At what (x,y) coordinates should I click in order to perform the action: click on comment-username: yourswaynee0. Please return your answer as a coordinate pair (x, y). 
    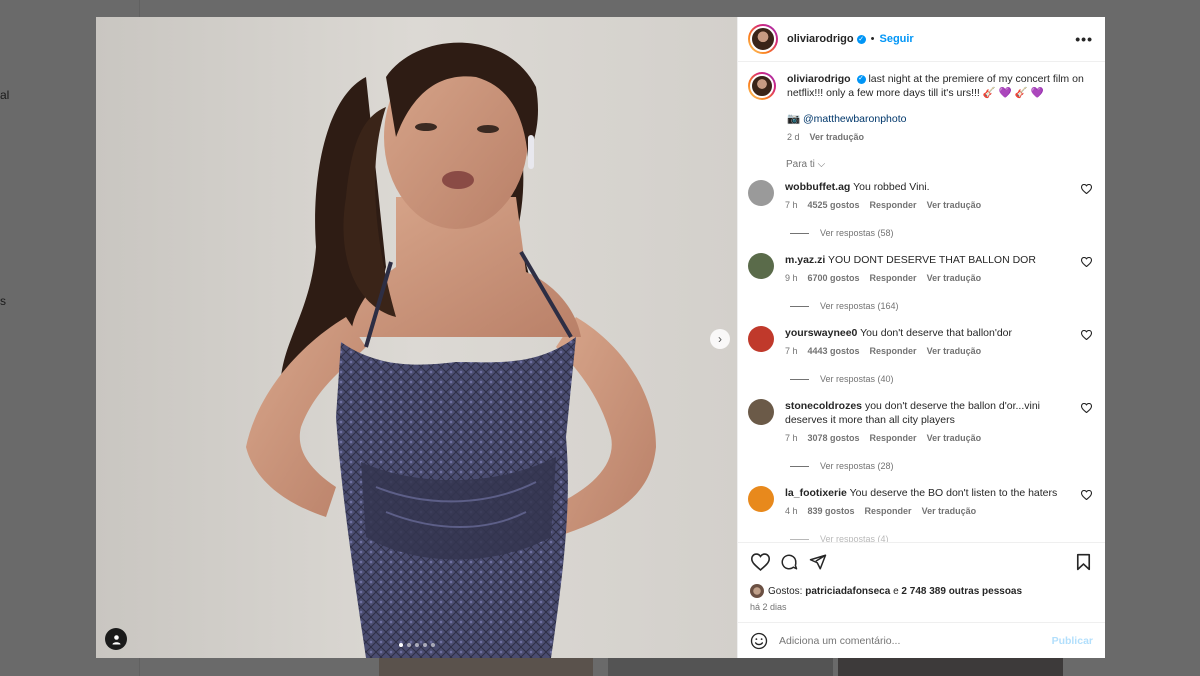
    Looking at the image, I should click on (821, 333).